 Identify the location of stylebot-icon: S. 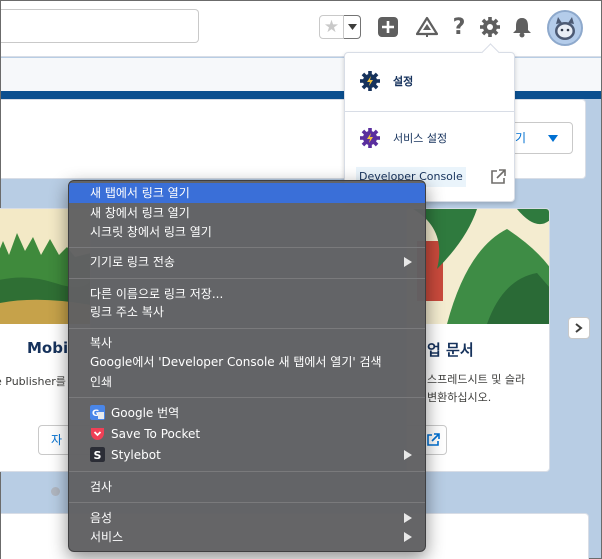
(97, 454).